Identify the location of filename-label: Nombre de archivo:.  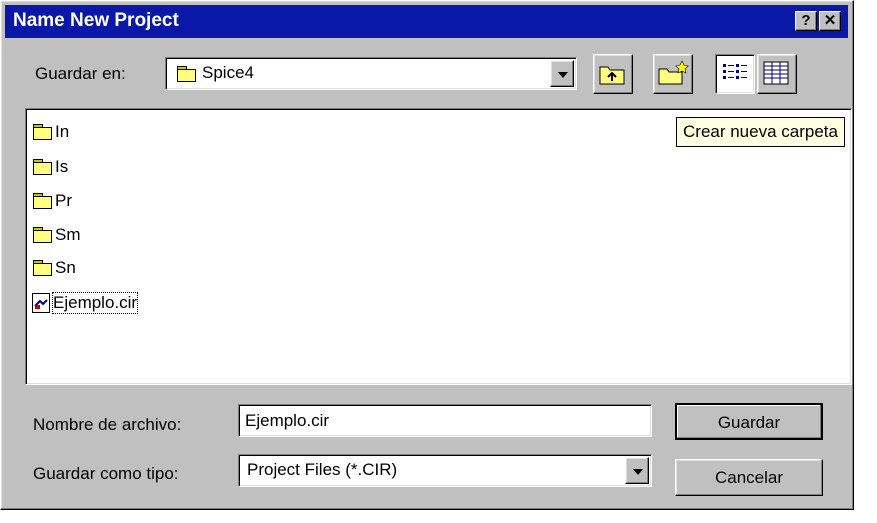
(107, 424).